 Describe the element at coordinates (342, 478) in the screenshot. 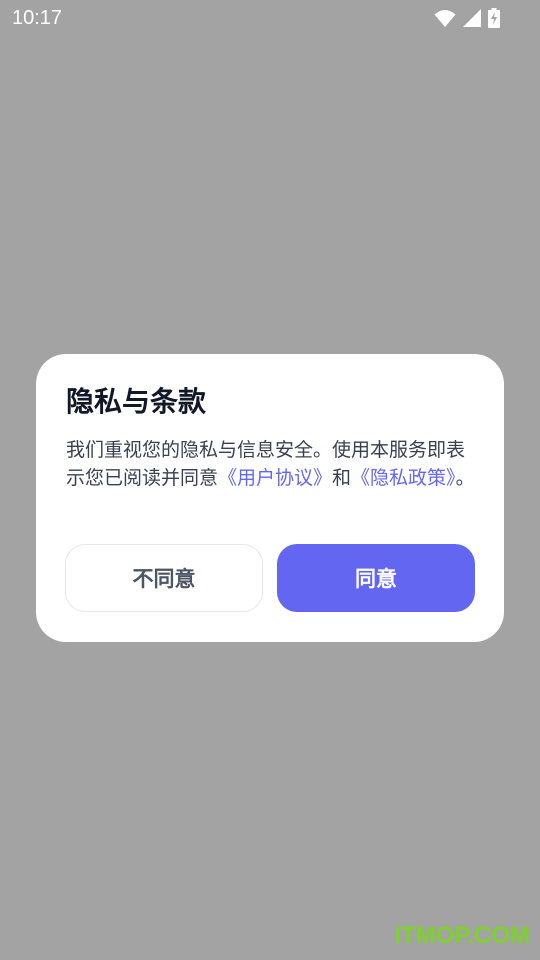

I see `message-conjunction: 和` at that location.